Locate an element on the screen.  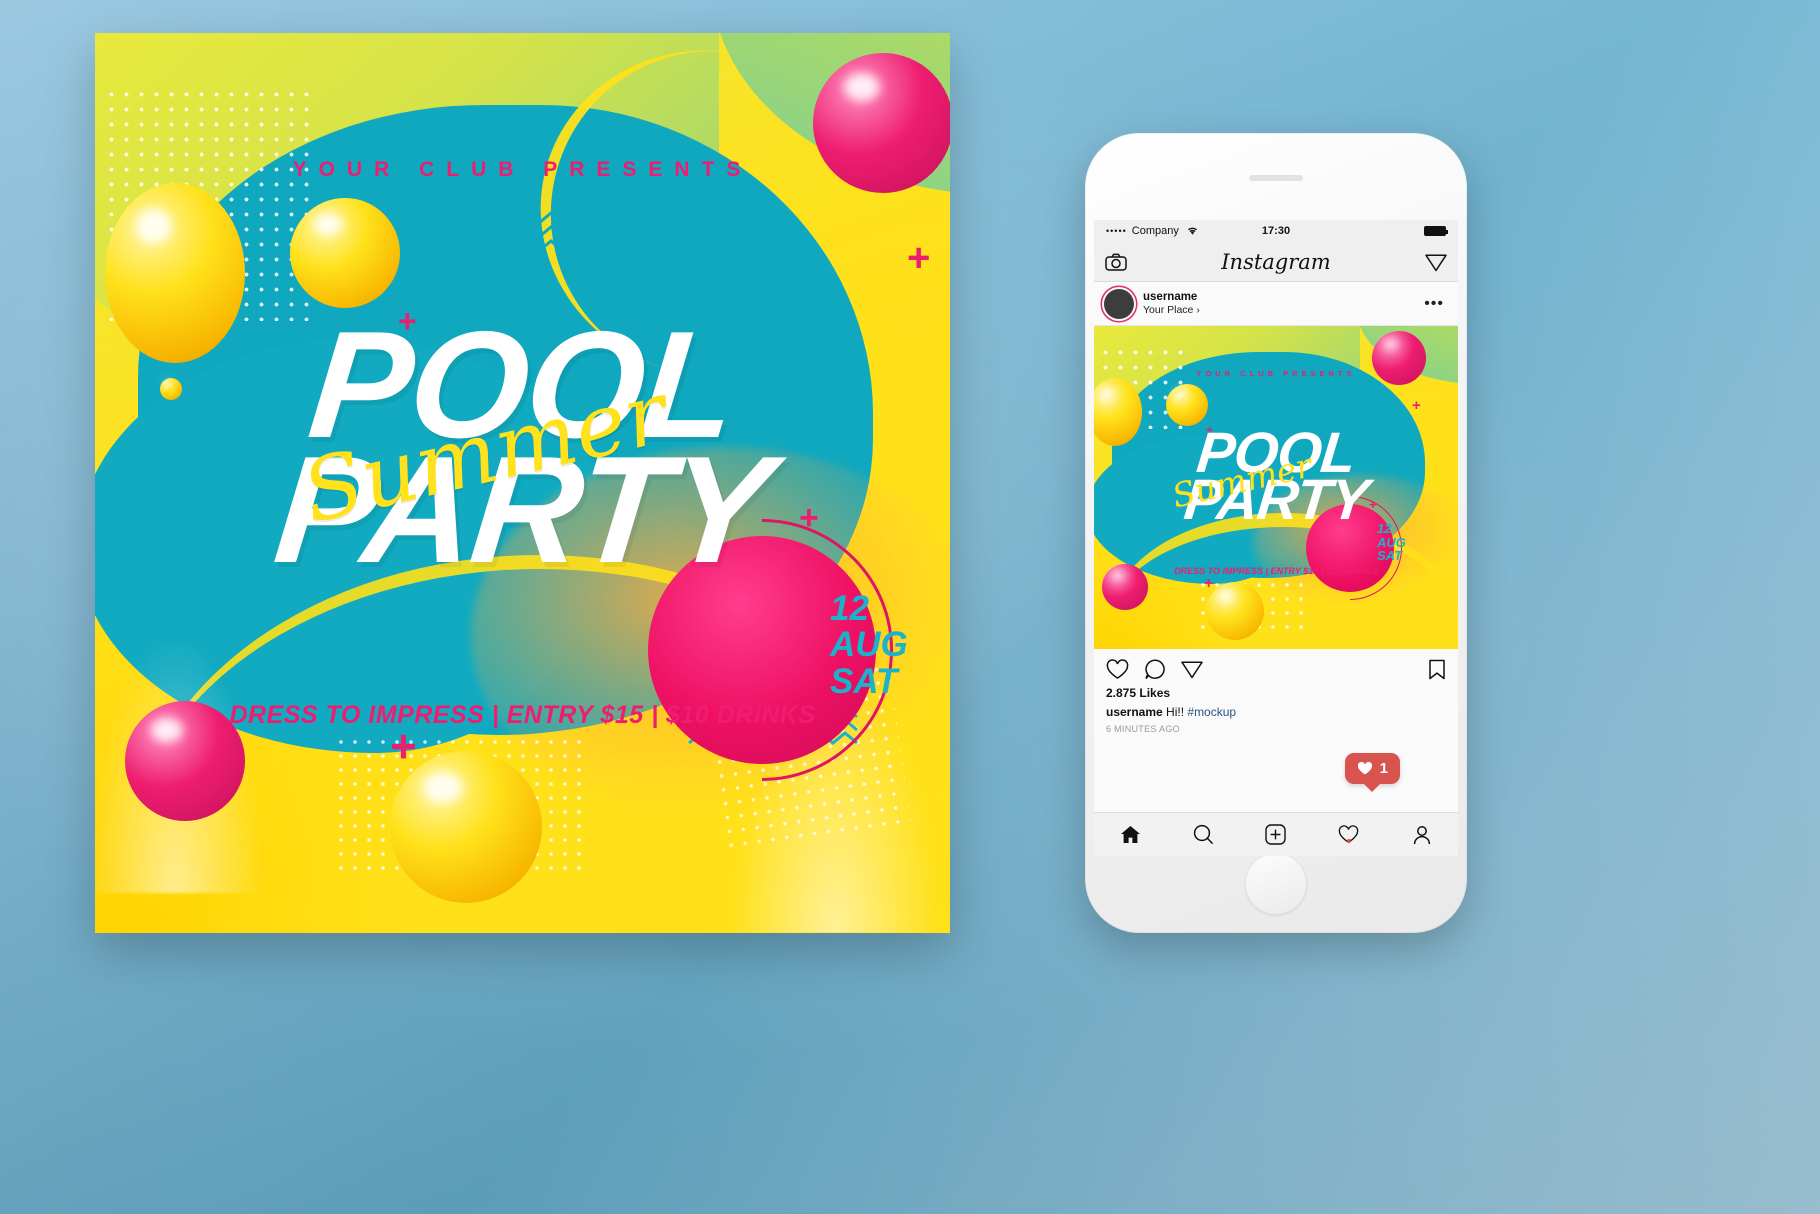
heart-filled-icon is located at coordinates (1365, 768).